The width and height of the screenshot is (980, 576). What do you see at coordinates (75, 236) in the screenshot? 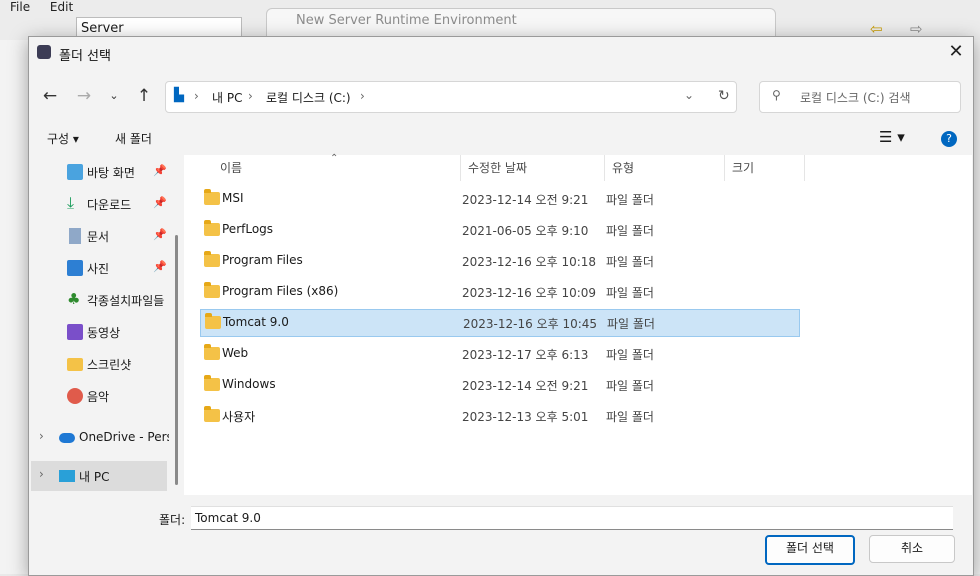
I see `document-icon` at bounding box center [75, 236].